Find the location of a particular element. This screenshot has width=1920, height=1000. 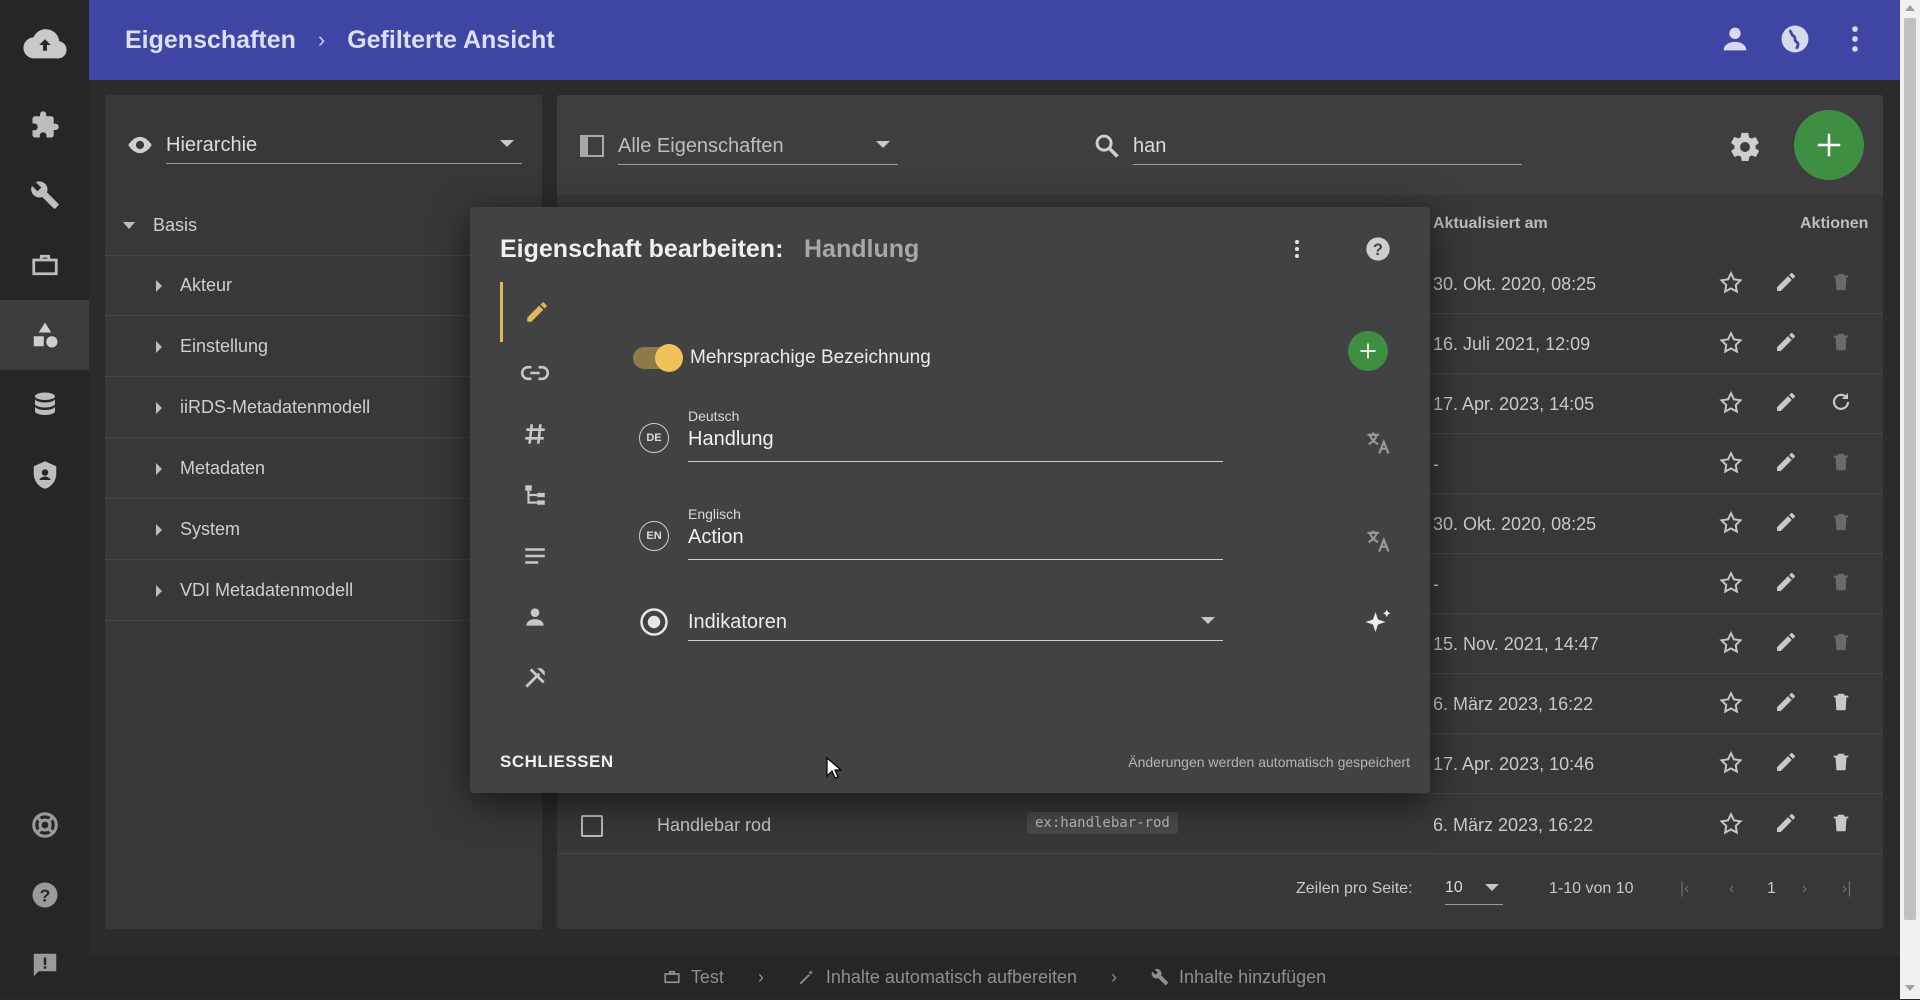

breadcrumb-root: Eigenschaften is located at coordinates (210, 40).